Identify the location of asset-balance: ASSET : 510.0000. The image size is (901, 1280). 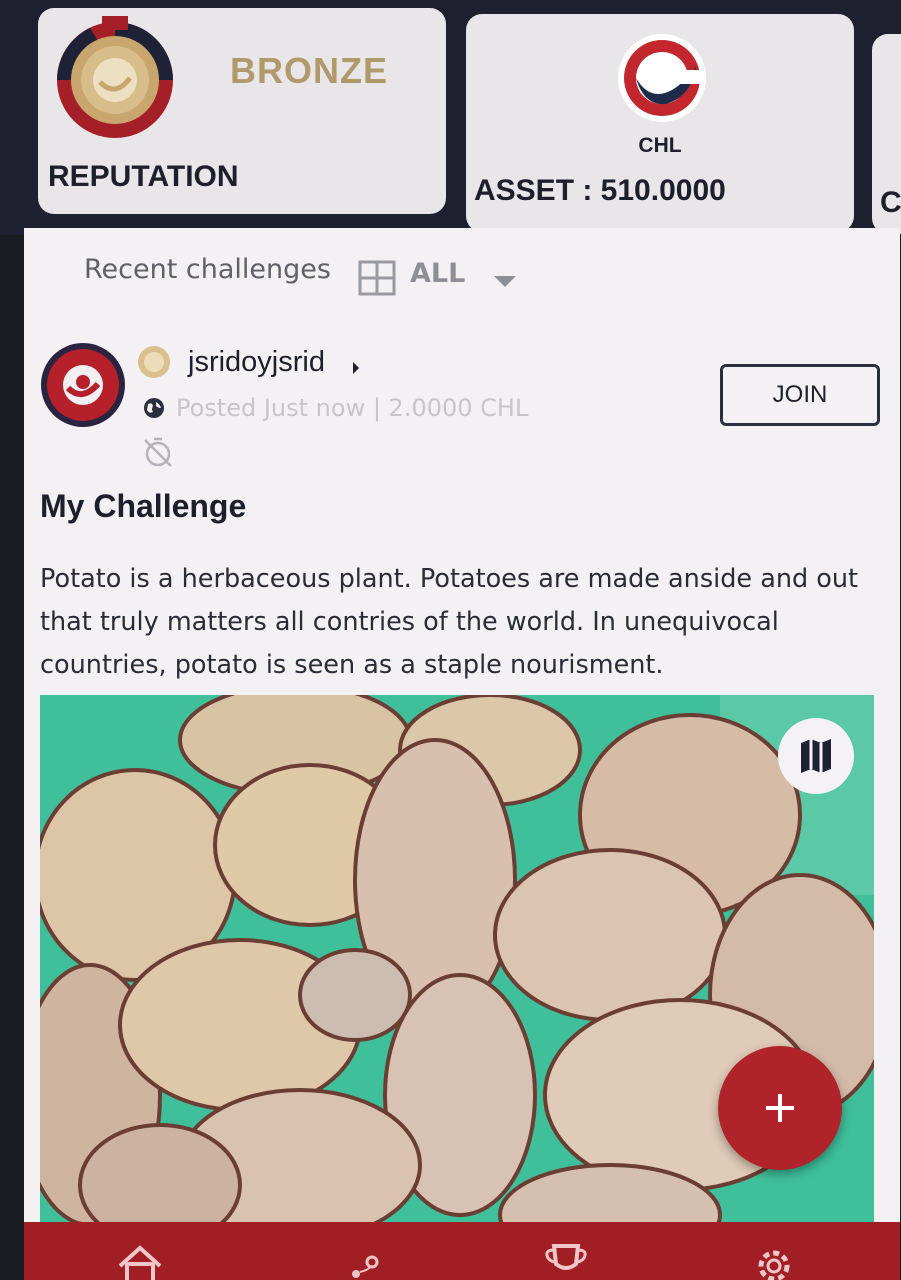
(600, 190).